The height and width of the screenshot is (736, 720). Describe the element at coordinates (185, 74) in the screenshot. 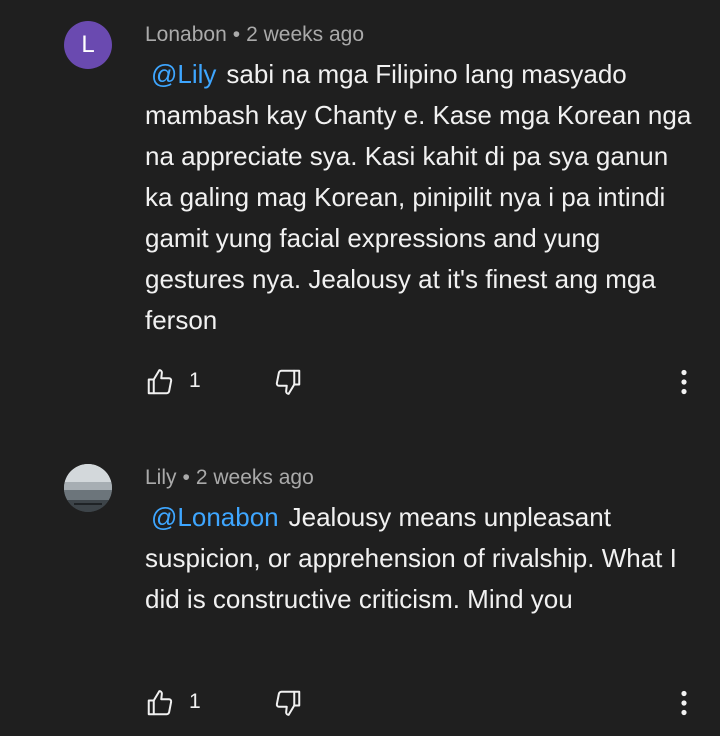

I see `mention-link: @Lily` at that location.